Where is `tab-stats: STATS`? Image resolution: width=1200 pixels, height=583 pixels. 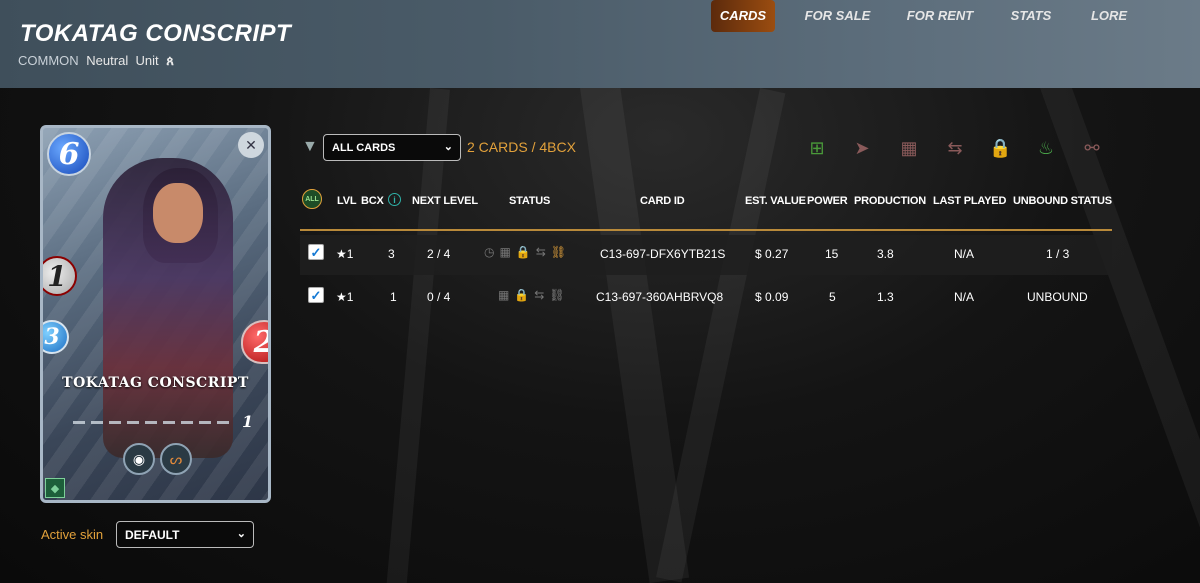
tab-stats: STATS is located at coordinates (1031, 16).